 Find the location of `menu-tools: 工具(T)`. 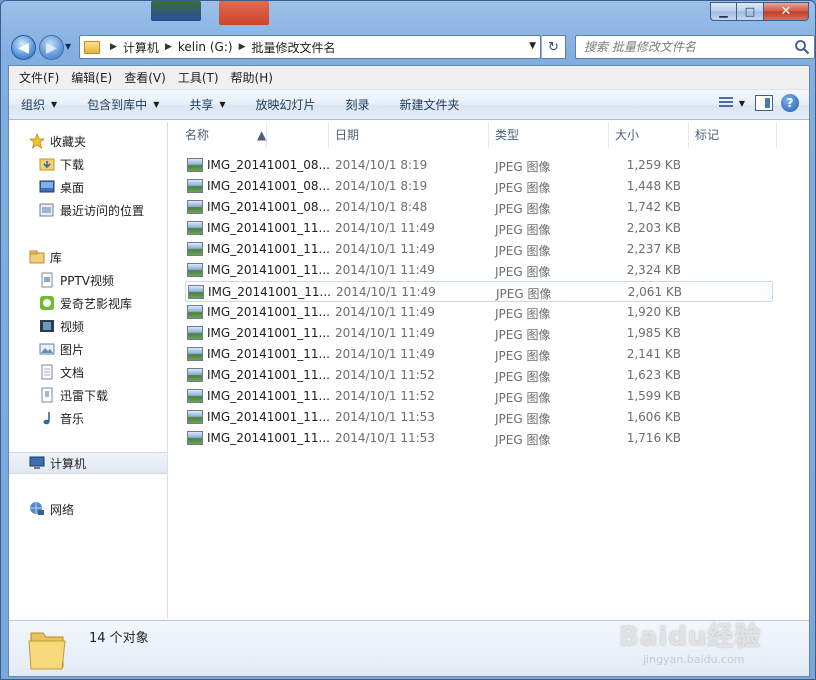

menu-tools: 工具(T) is located at coordinates (198, 77).